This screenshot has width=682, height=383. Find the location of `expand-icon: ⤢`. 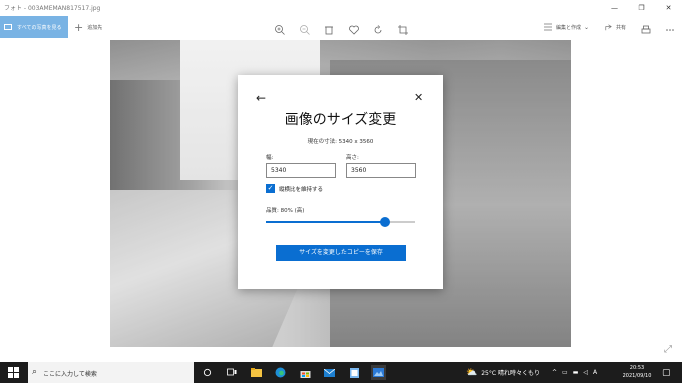

expand-icon: ⤢ is located at coordinates (668, 349).